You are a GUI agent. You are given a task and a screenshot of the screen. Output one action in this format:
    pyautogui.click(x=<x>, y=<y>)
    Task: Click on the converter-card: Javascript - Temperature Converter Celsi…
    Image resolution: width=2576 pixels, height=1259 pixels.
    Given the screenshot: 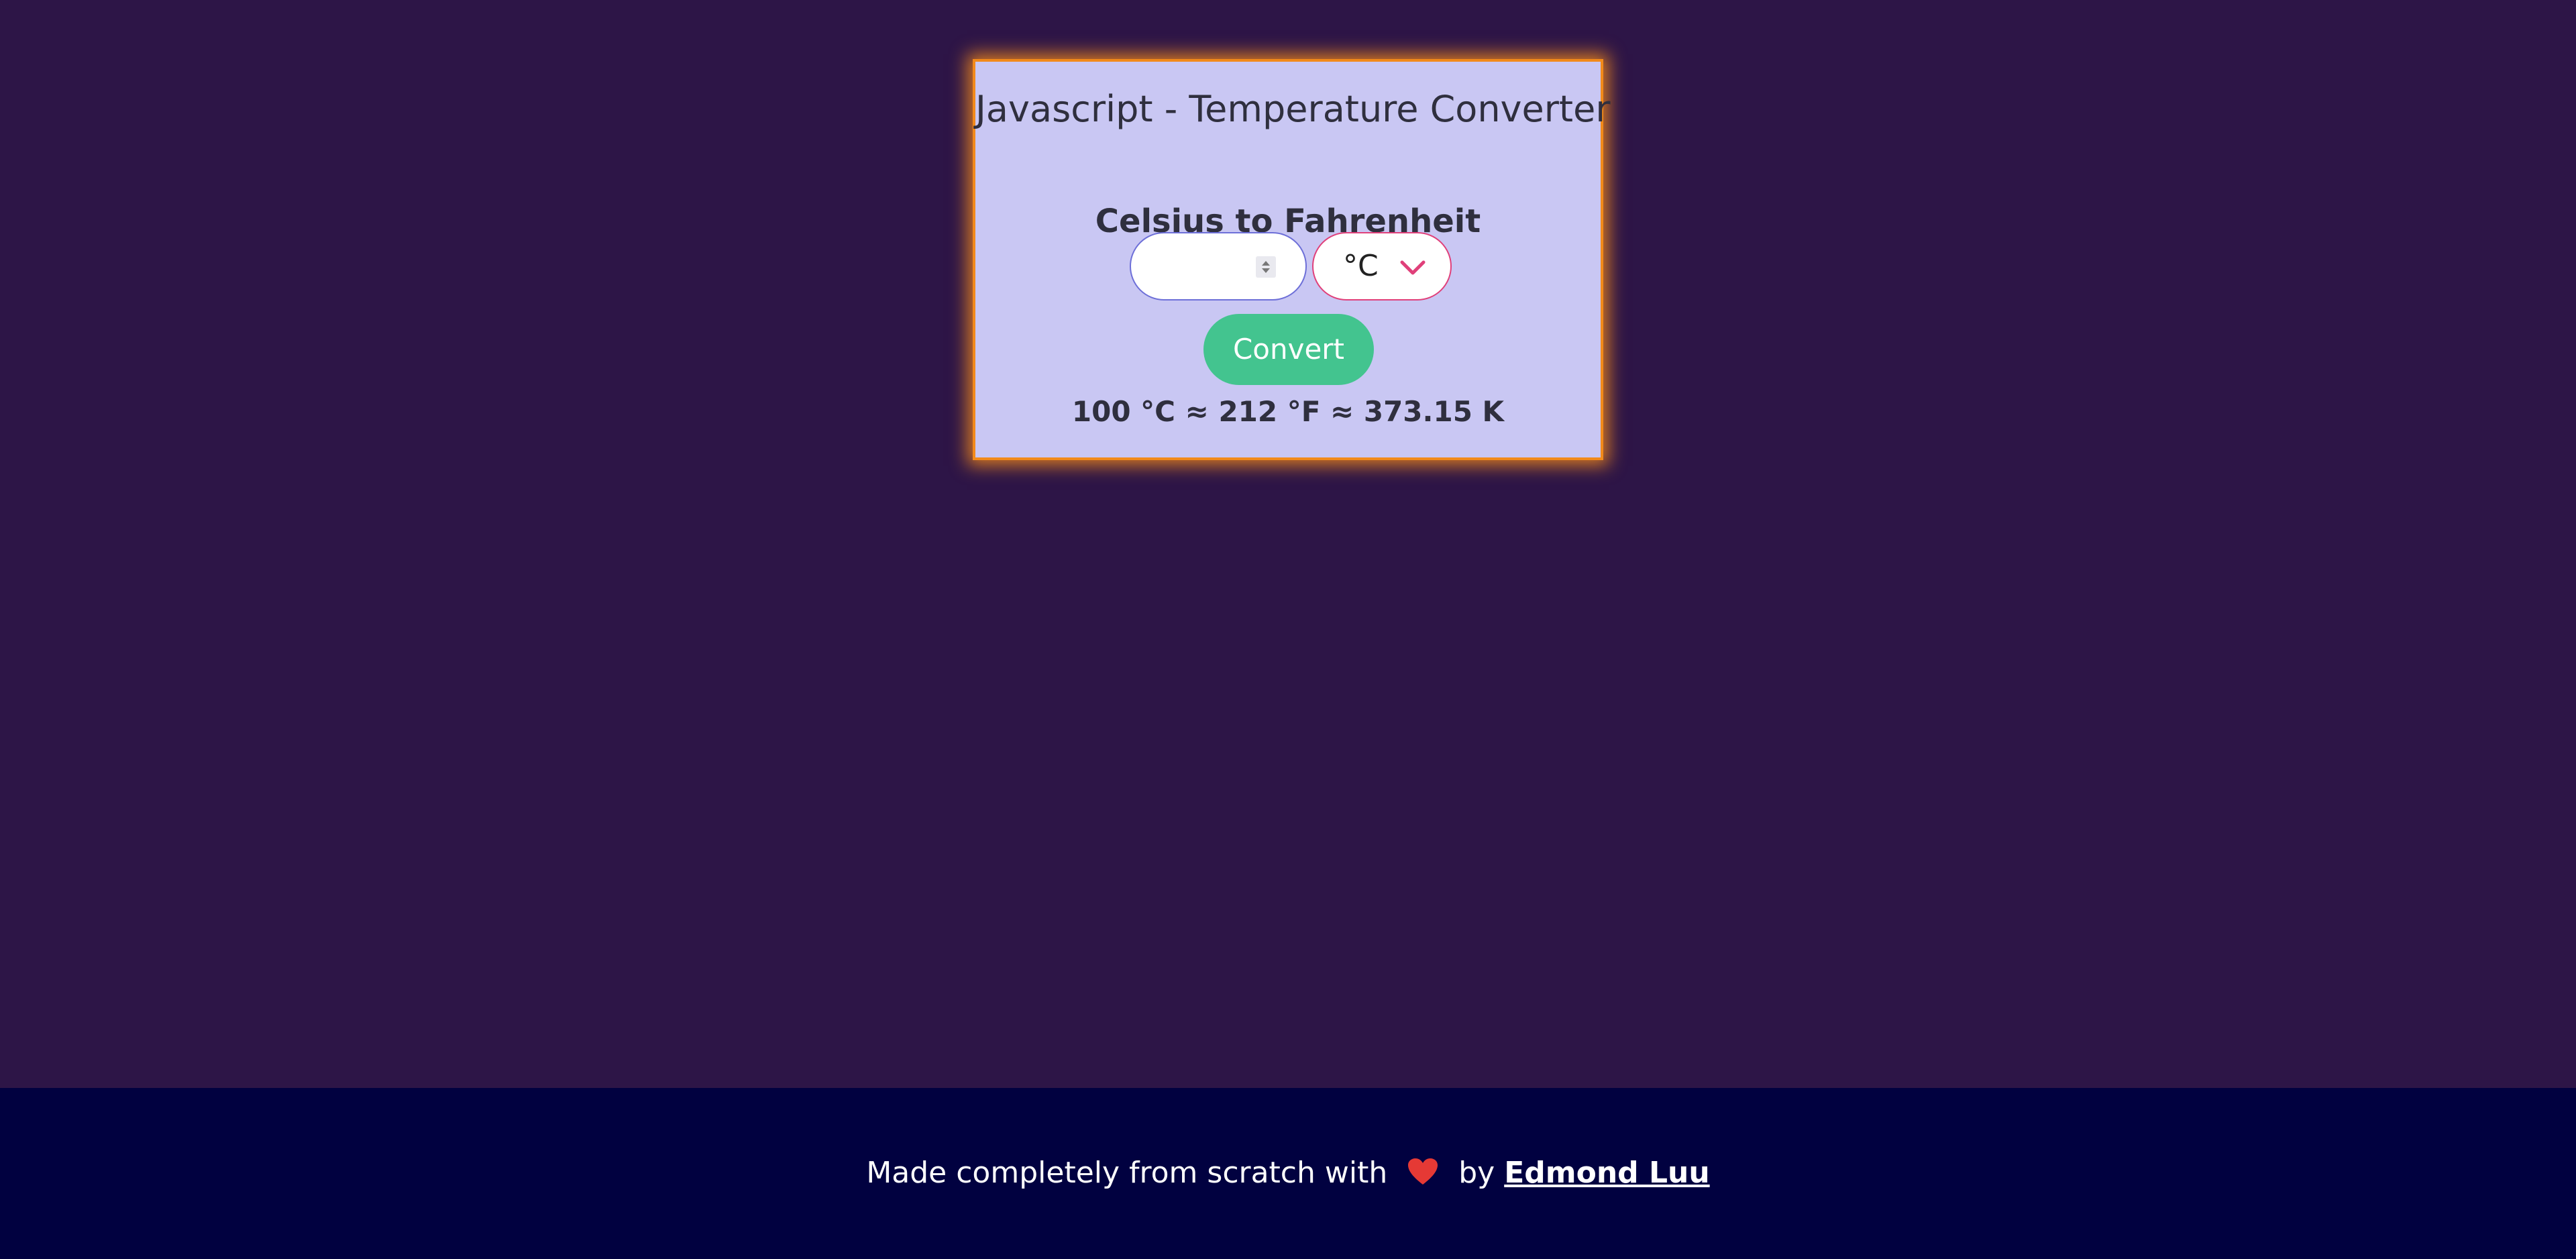 What is the action you would take?
    pyautogui.click(x=1292, y=259)
    